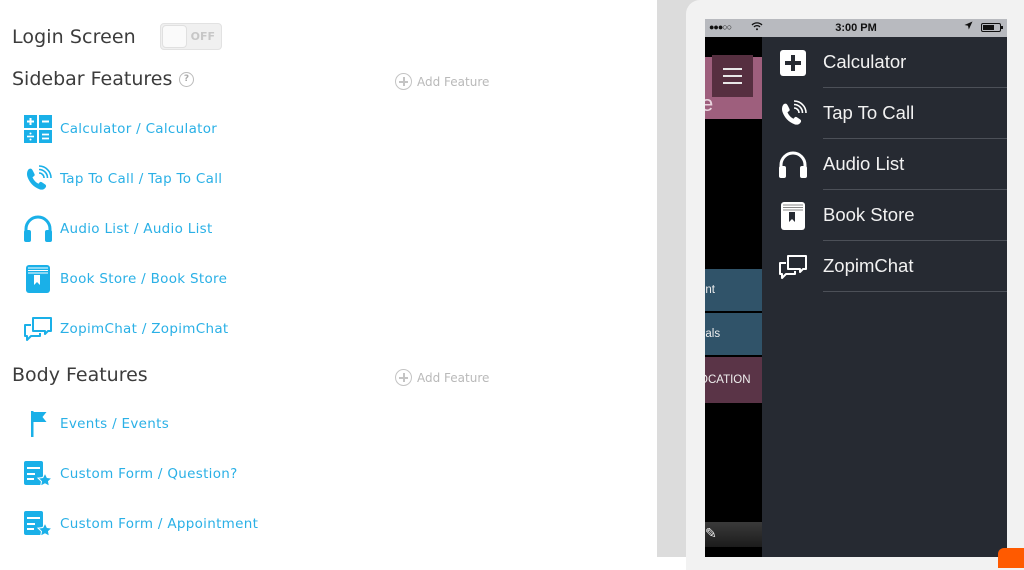 This screenshot has width=1024, height=570. I want to click on body-feature-custom-form-appointment: Custom Form / Appointment, so click(140, 524).